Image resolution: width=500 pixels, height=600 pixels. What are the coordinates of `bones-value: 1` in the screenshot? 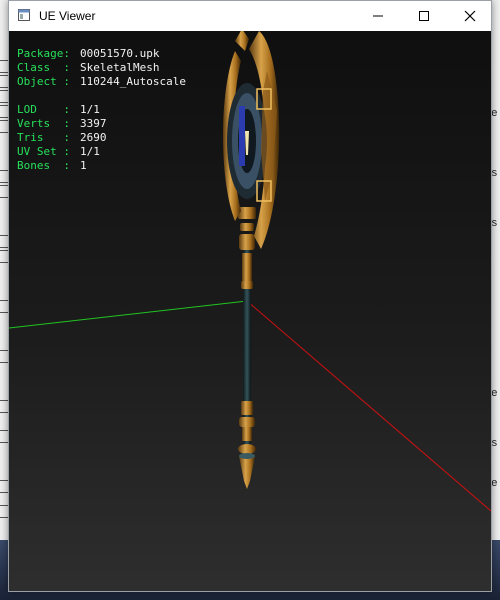 It's located at (83, 165).